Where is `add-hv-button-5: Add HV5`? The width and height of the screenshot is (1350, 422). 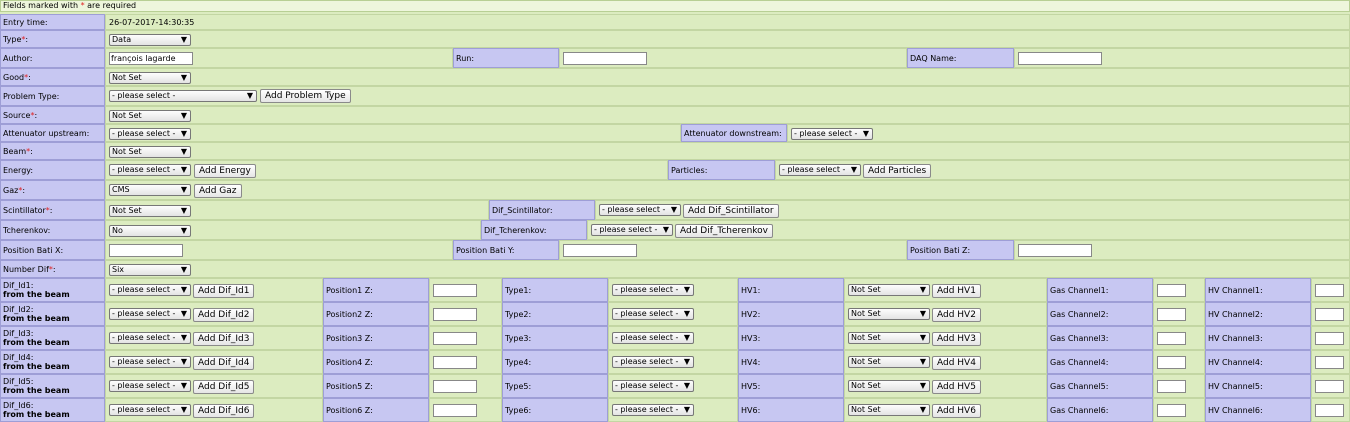 add-hv-button-5: Add HV5 is located at coordinates (956, 387).